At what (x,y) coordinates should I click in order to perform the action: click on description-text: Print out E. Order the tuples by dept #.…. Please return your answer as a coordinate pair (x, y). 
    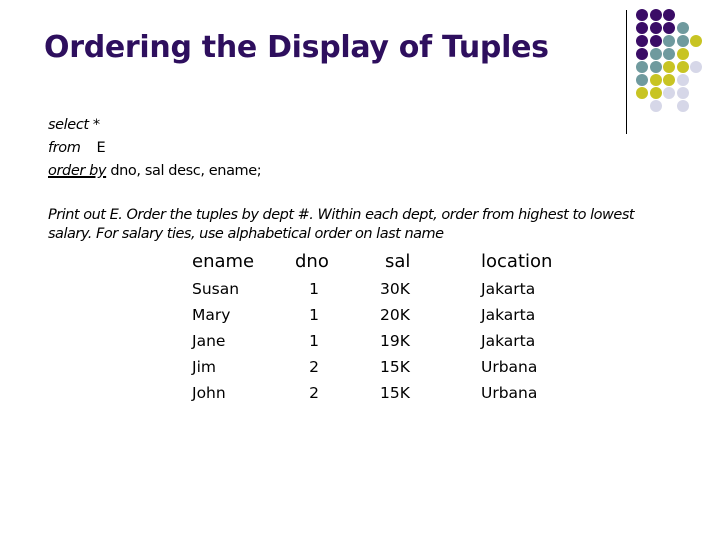
    Looking at the image, I should click on (341, 224).